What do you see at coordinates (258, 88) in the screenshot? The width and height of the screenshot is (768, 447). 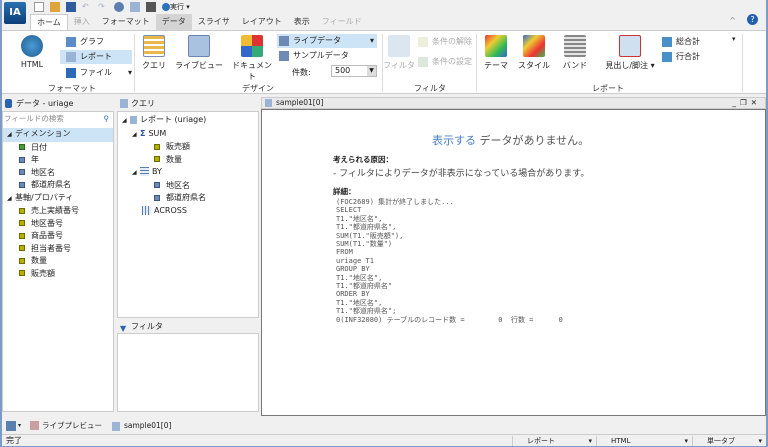 I see `design-group-label: デザイン` at bounding box center [258, 88].